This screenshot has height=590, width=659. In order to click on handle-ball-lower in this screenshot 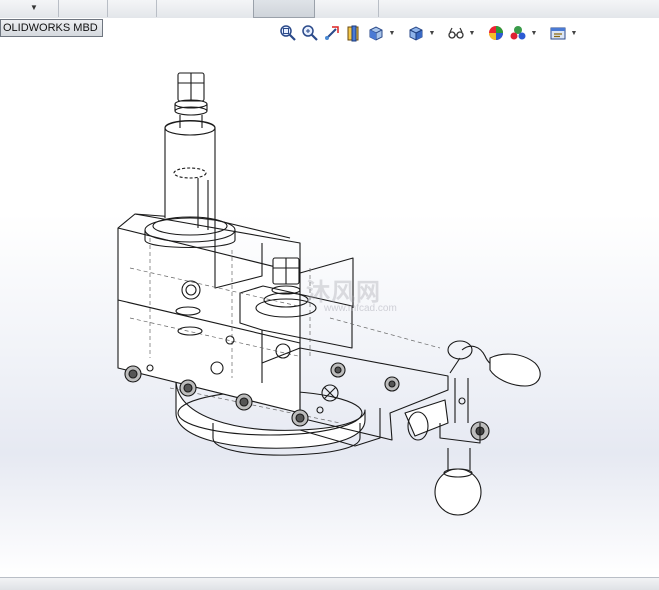, I will do `click(458, 492)`.